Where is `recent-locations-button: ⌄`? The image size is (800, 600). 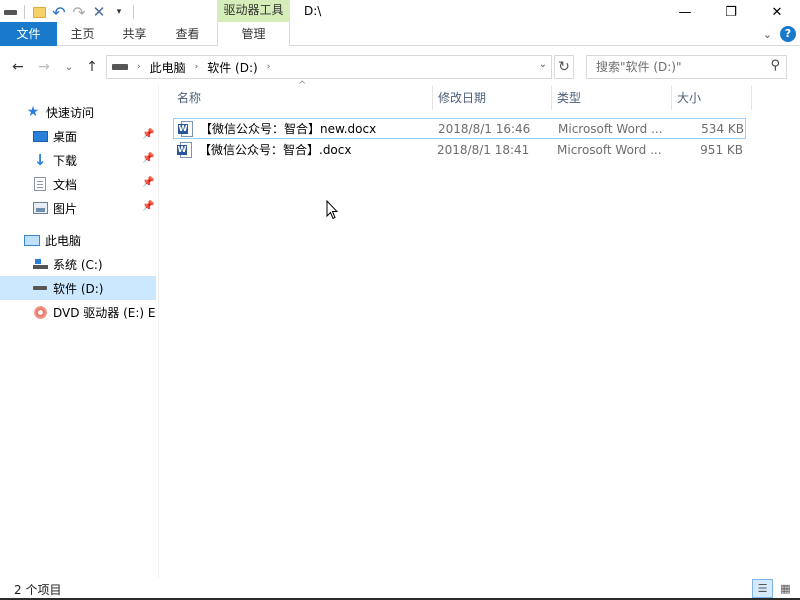
recent-locations-button: ⌄ is located at coordinates (69, 67).